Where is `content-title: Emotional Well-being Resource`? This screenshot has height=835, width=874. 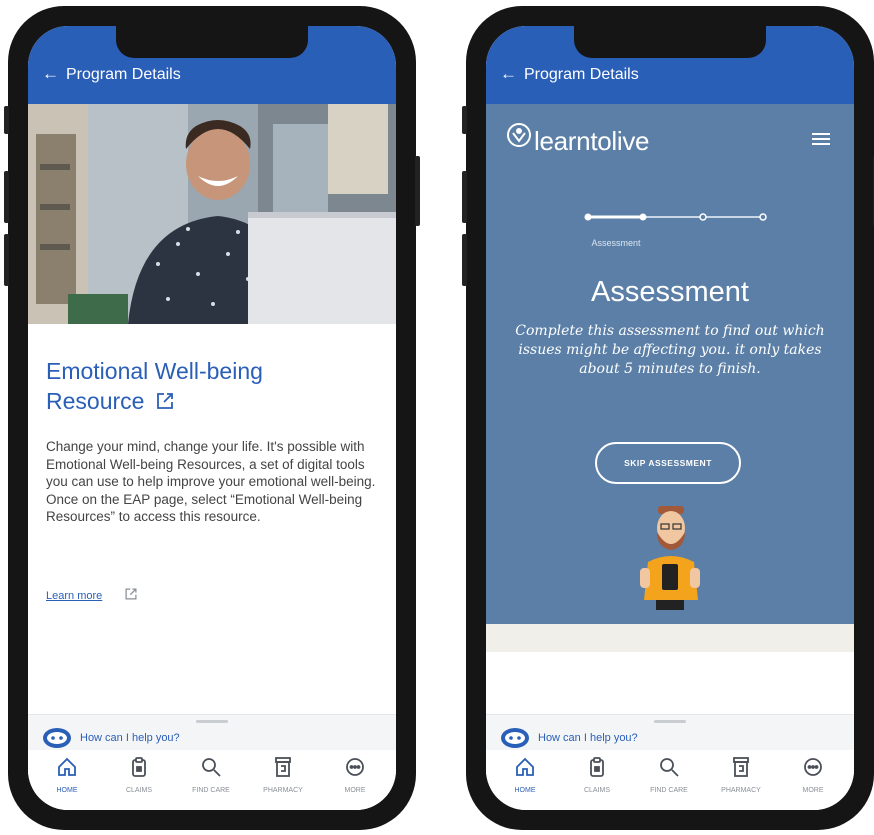 content-title: Emotional Well-being Resource is located at coordinates (206, 387).